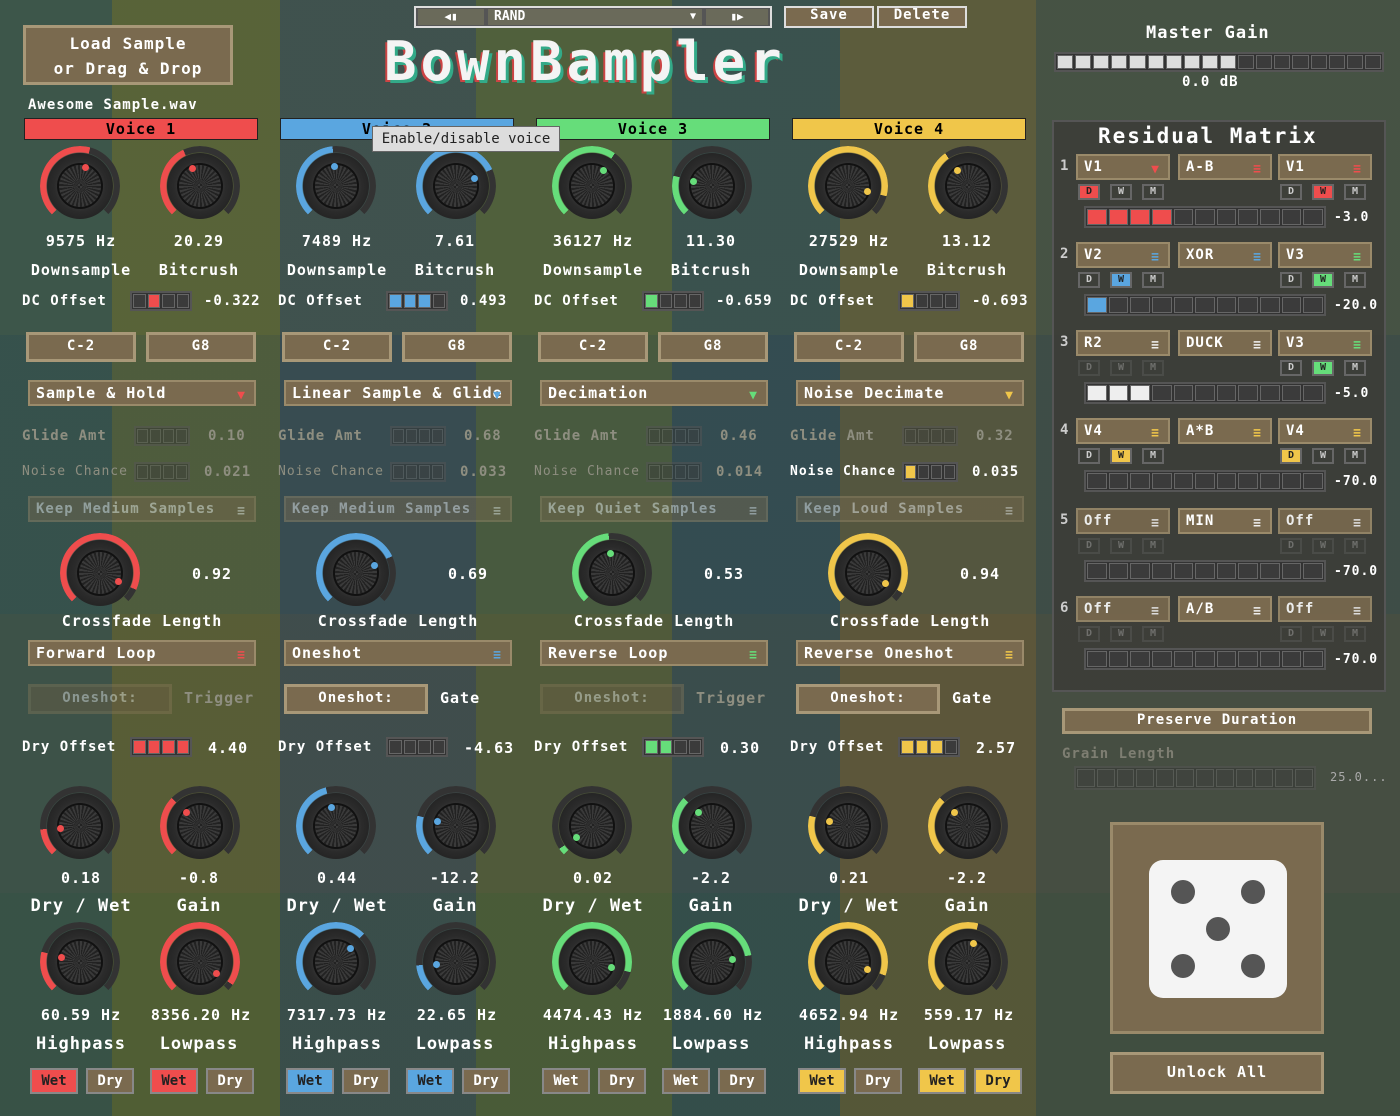 Image resolution: width=1400 pixels, height=1116 pixels. I want to click on gain-knob, so click(968, 826).